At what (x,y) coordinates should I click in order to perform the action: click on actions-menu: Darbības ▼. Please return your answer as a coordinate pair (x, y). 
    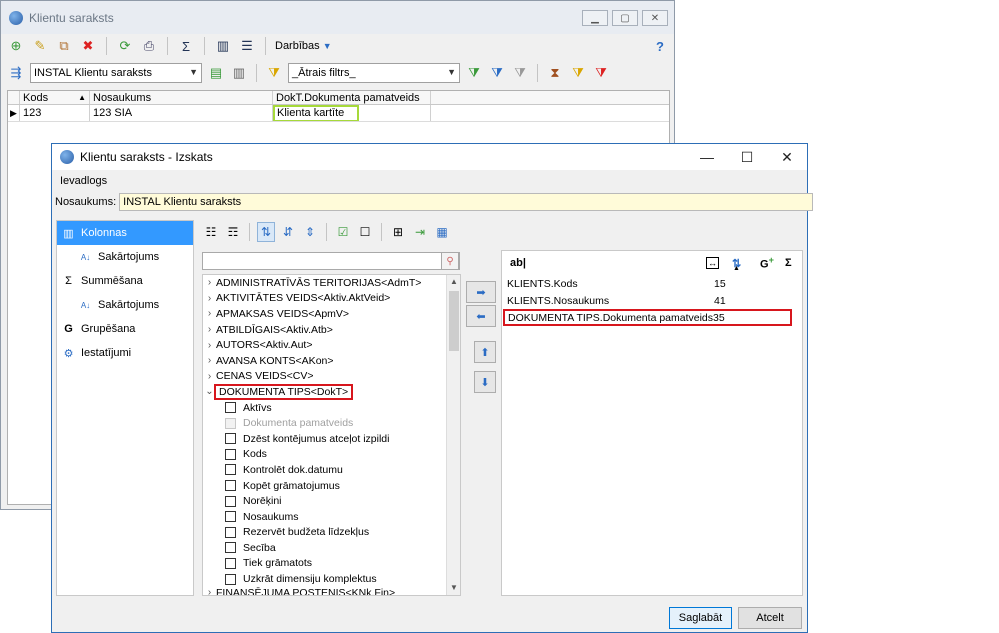
    Looking at the image, I should click on (303, 46).